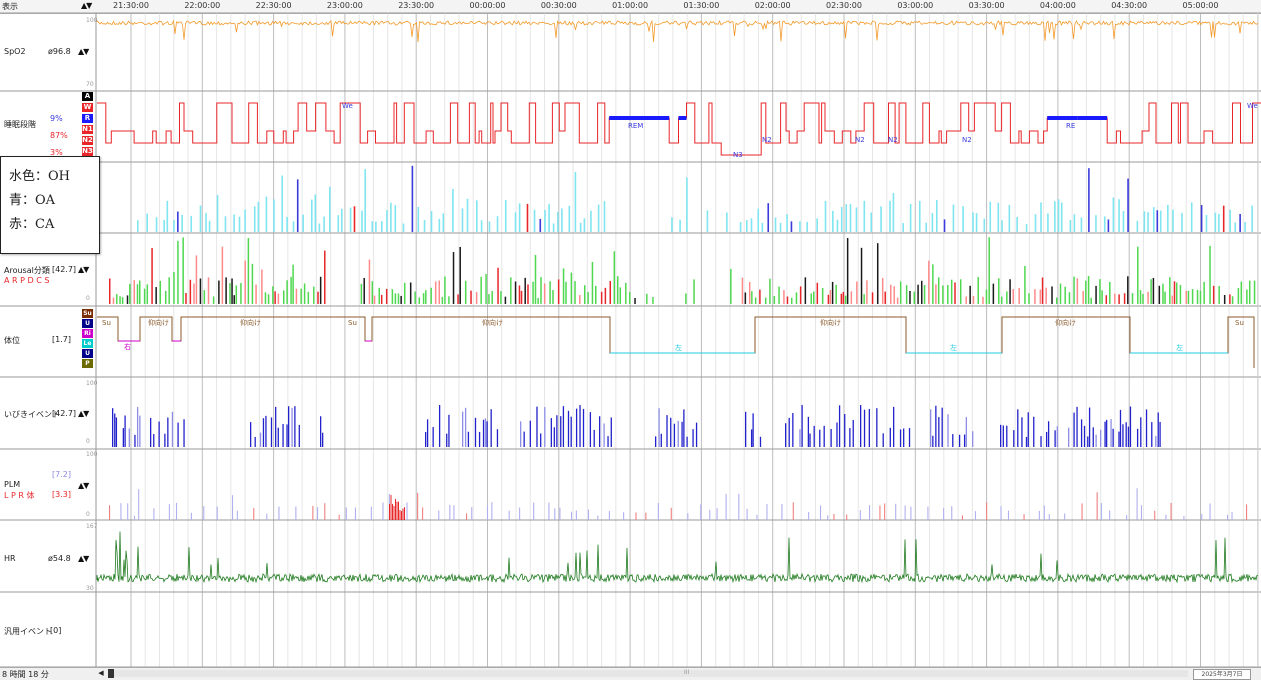  What do you see at coordinates (677, 31) in the screenshot?
I see `spo2-trace` at bounding box center [677, 31].